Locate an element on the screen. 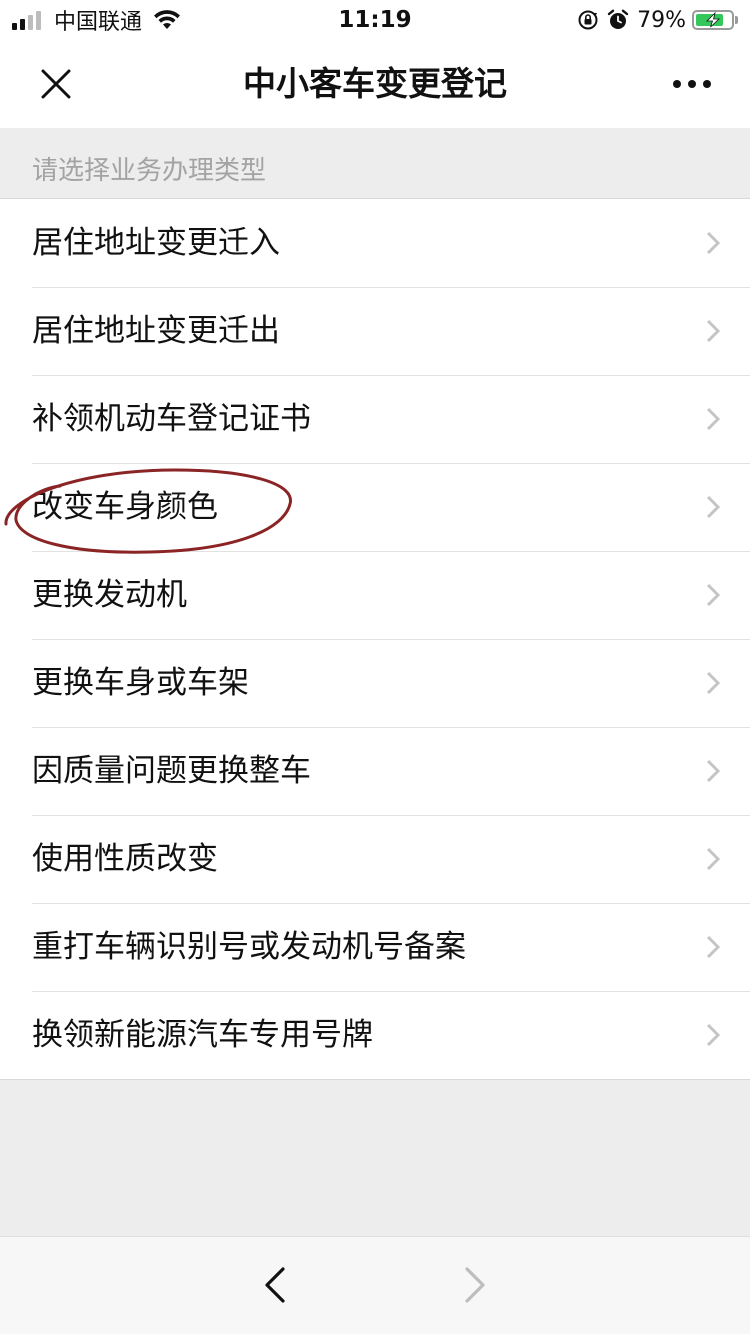  page-title: 中小客车变更登记 is located at coordinates (375, 83).